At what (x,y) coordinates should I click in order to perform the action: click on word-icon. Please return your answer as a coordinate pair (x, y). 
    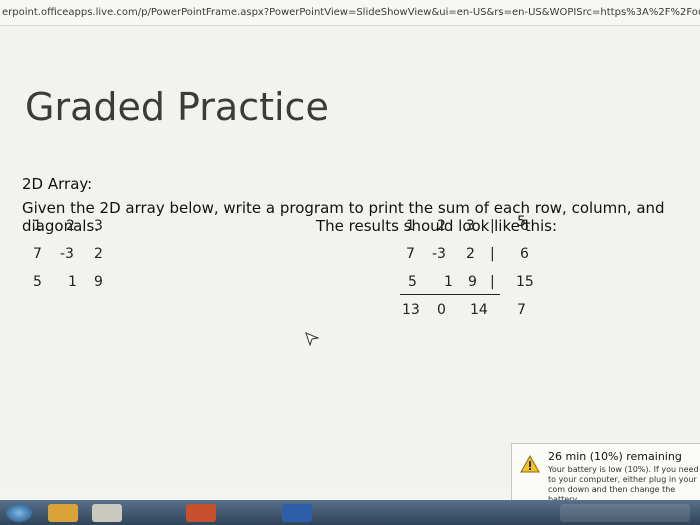
    Looking at the image, I should click on (297, 513).